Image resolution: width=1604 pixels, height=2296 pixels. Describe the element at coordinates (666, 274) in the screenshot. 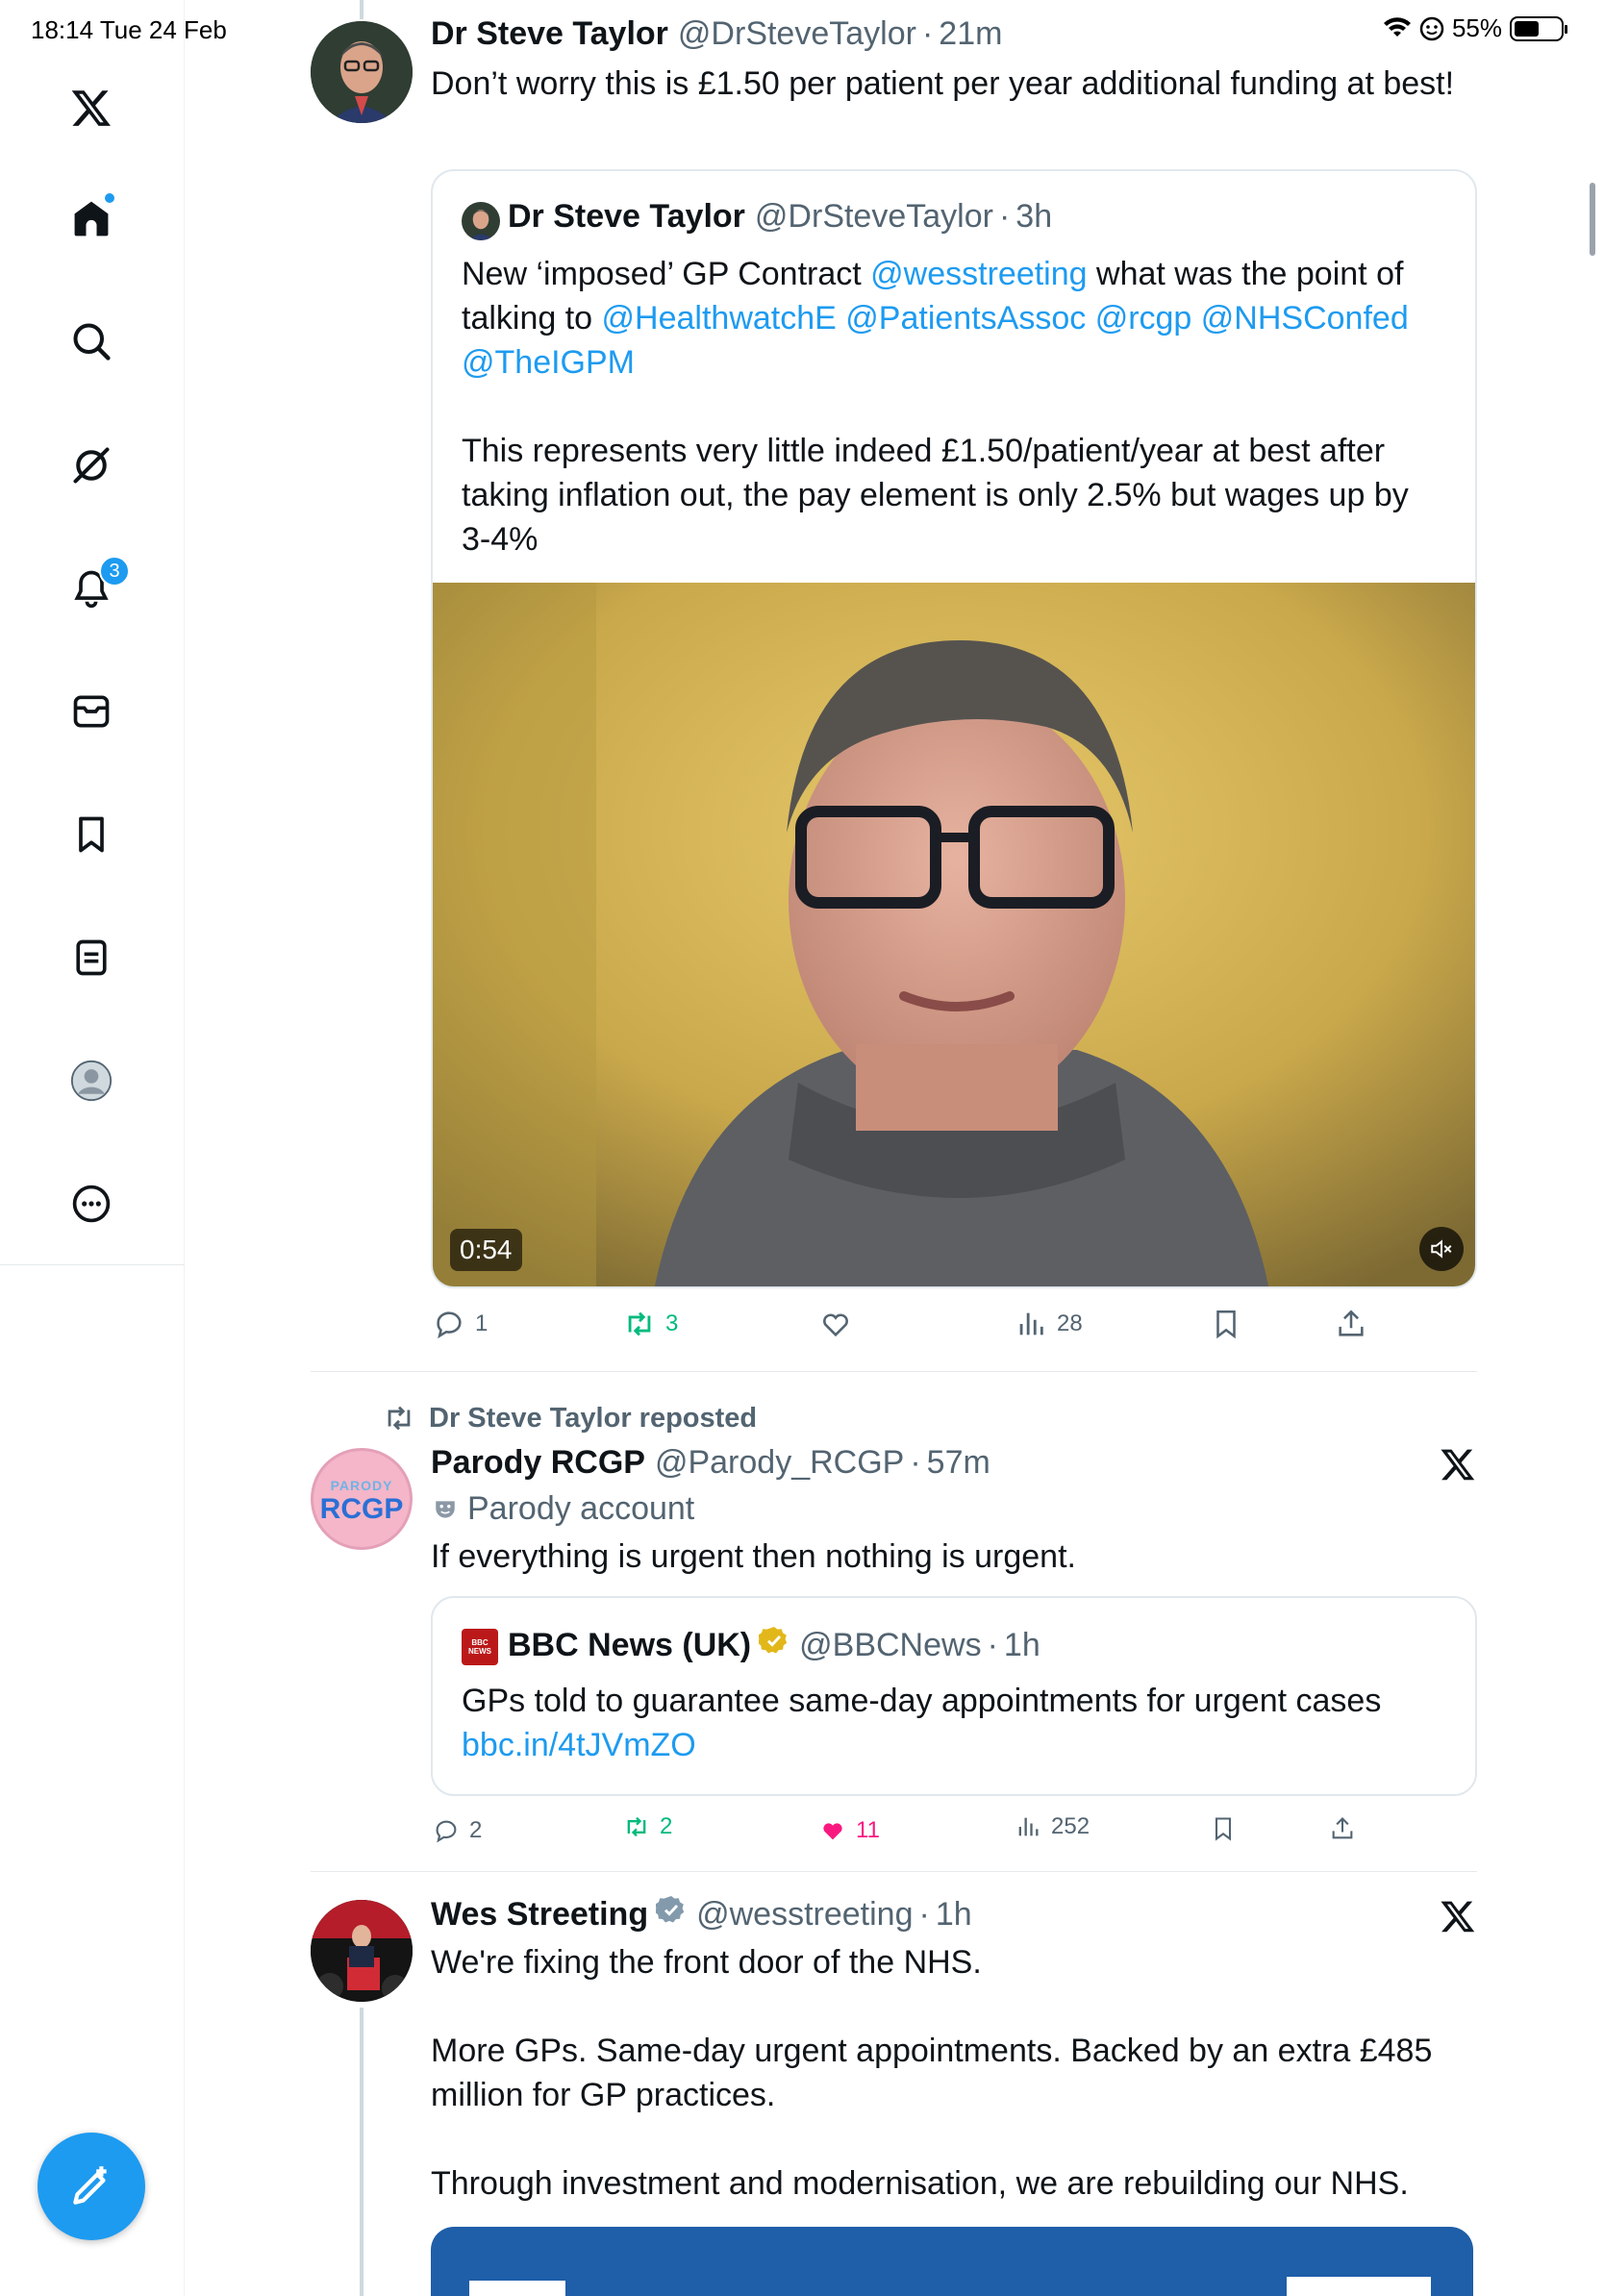

I see `quote-text-part: New ‘imposed’ GP Contract` at that location.